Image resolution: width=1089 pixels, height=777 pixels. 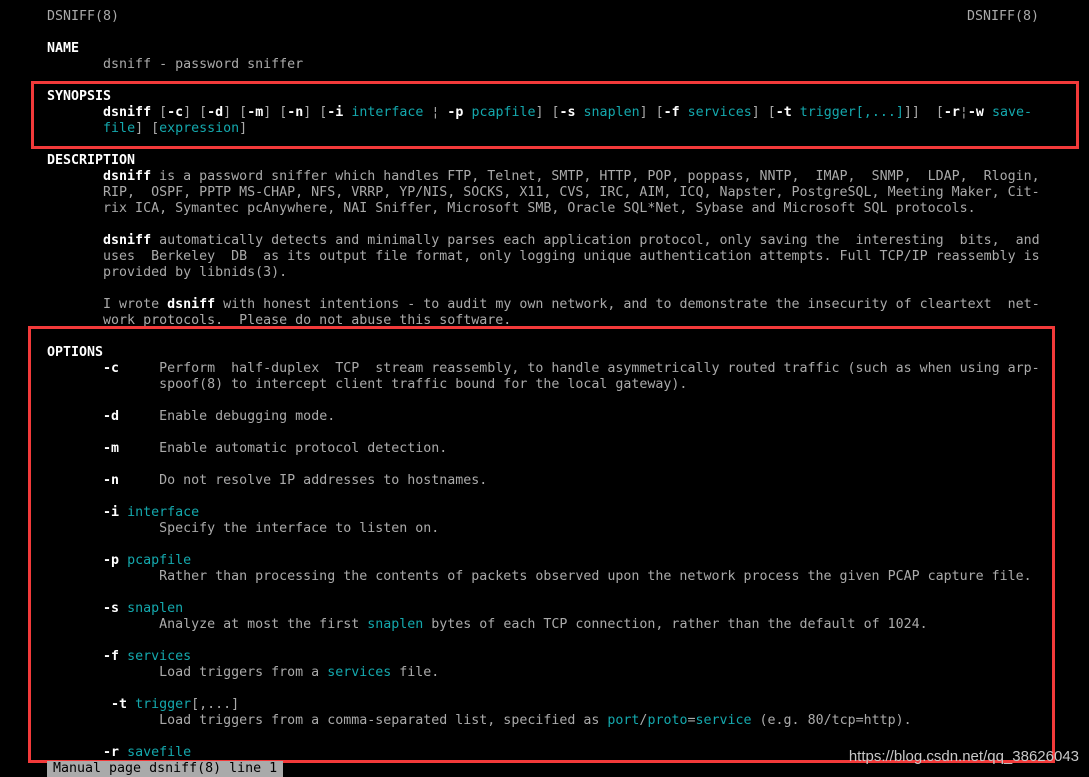 I want to click on text: (e.g. 80/tcp=http)., so click(x=831, y=720).